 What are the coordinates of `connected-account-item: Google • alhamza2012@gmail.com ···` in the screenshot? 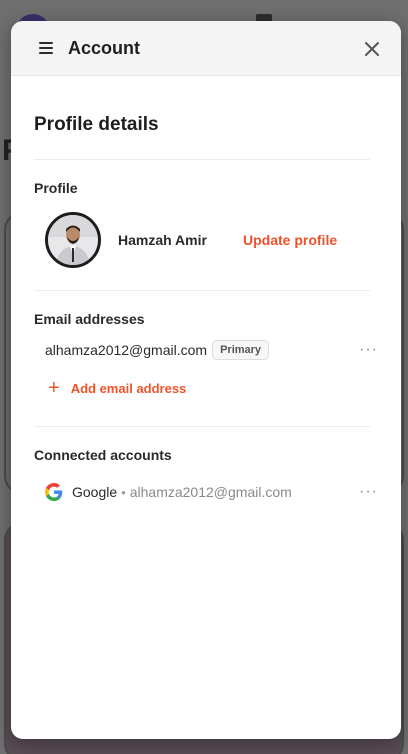 It's located at (205, 492).